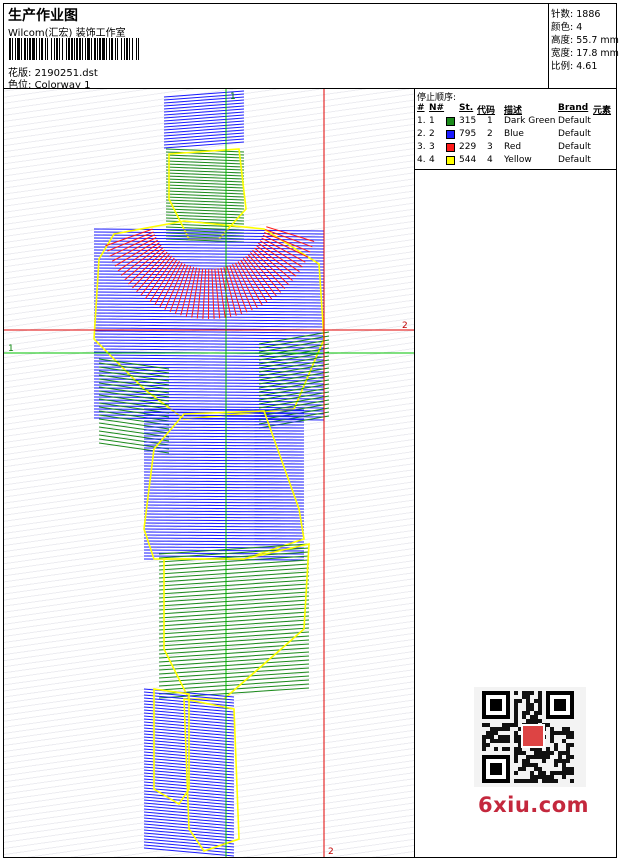  What do you see at coordinates (585, 53) in the screenshot?
I see `design-width: 宽度: 17.8 mm` at bounding box center [585, 53].